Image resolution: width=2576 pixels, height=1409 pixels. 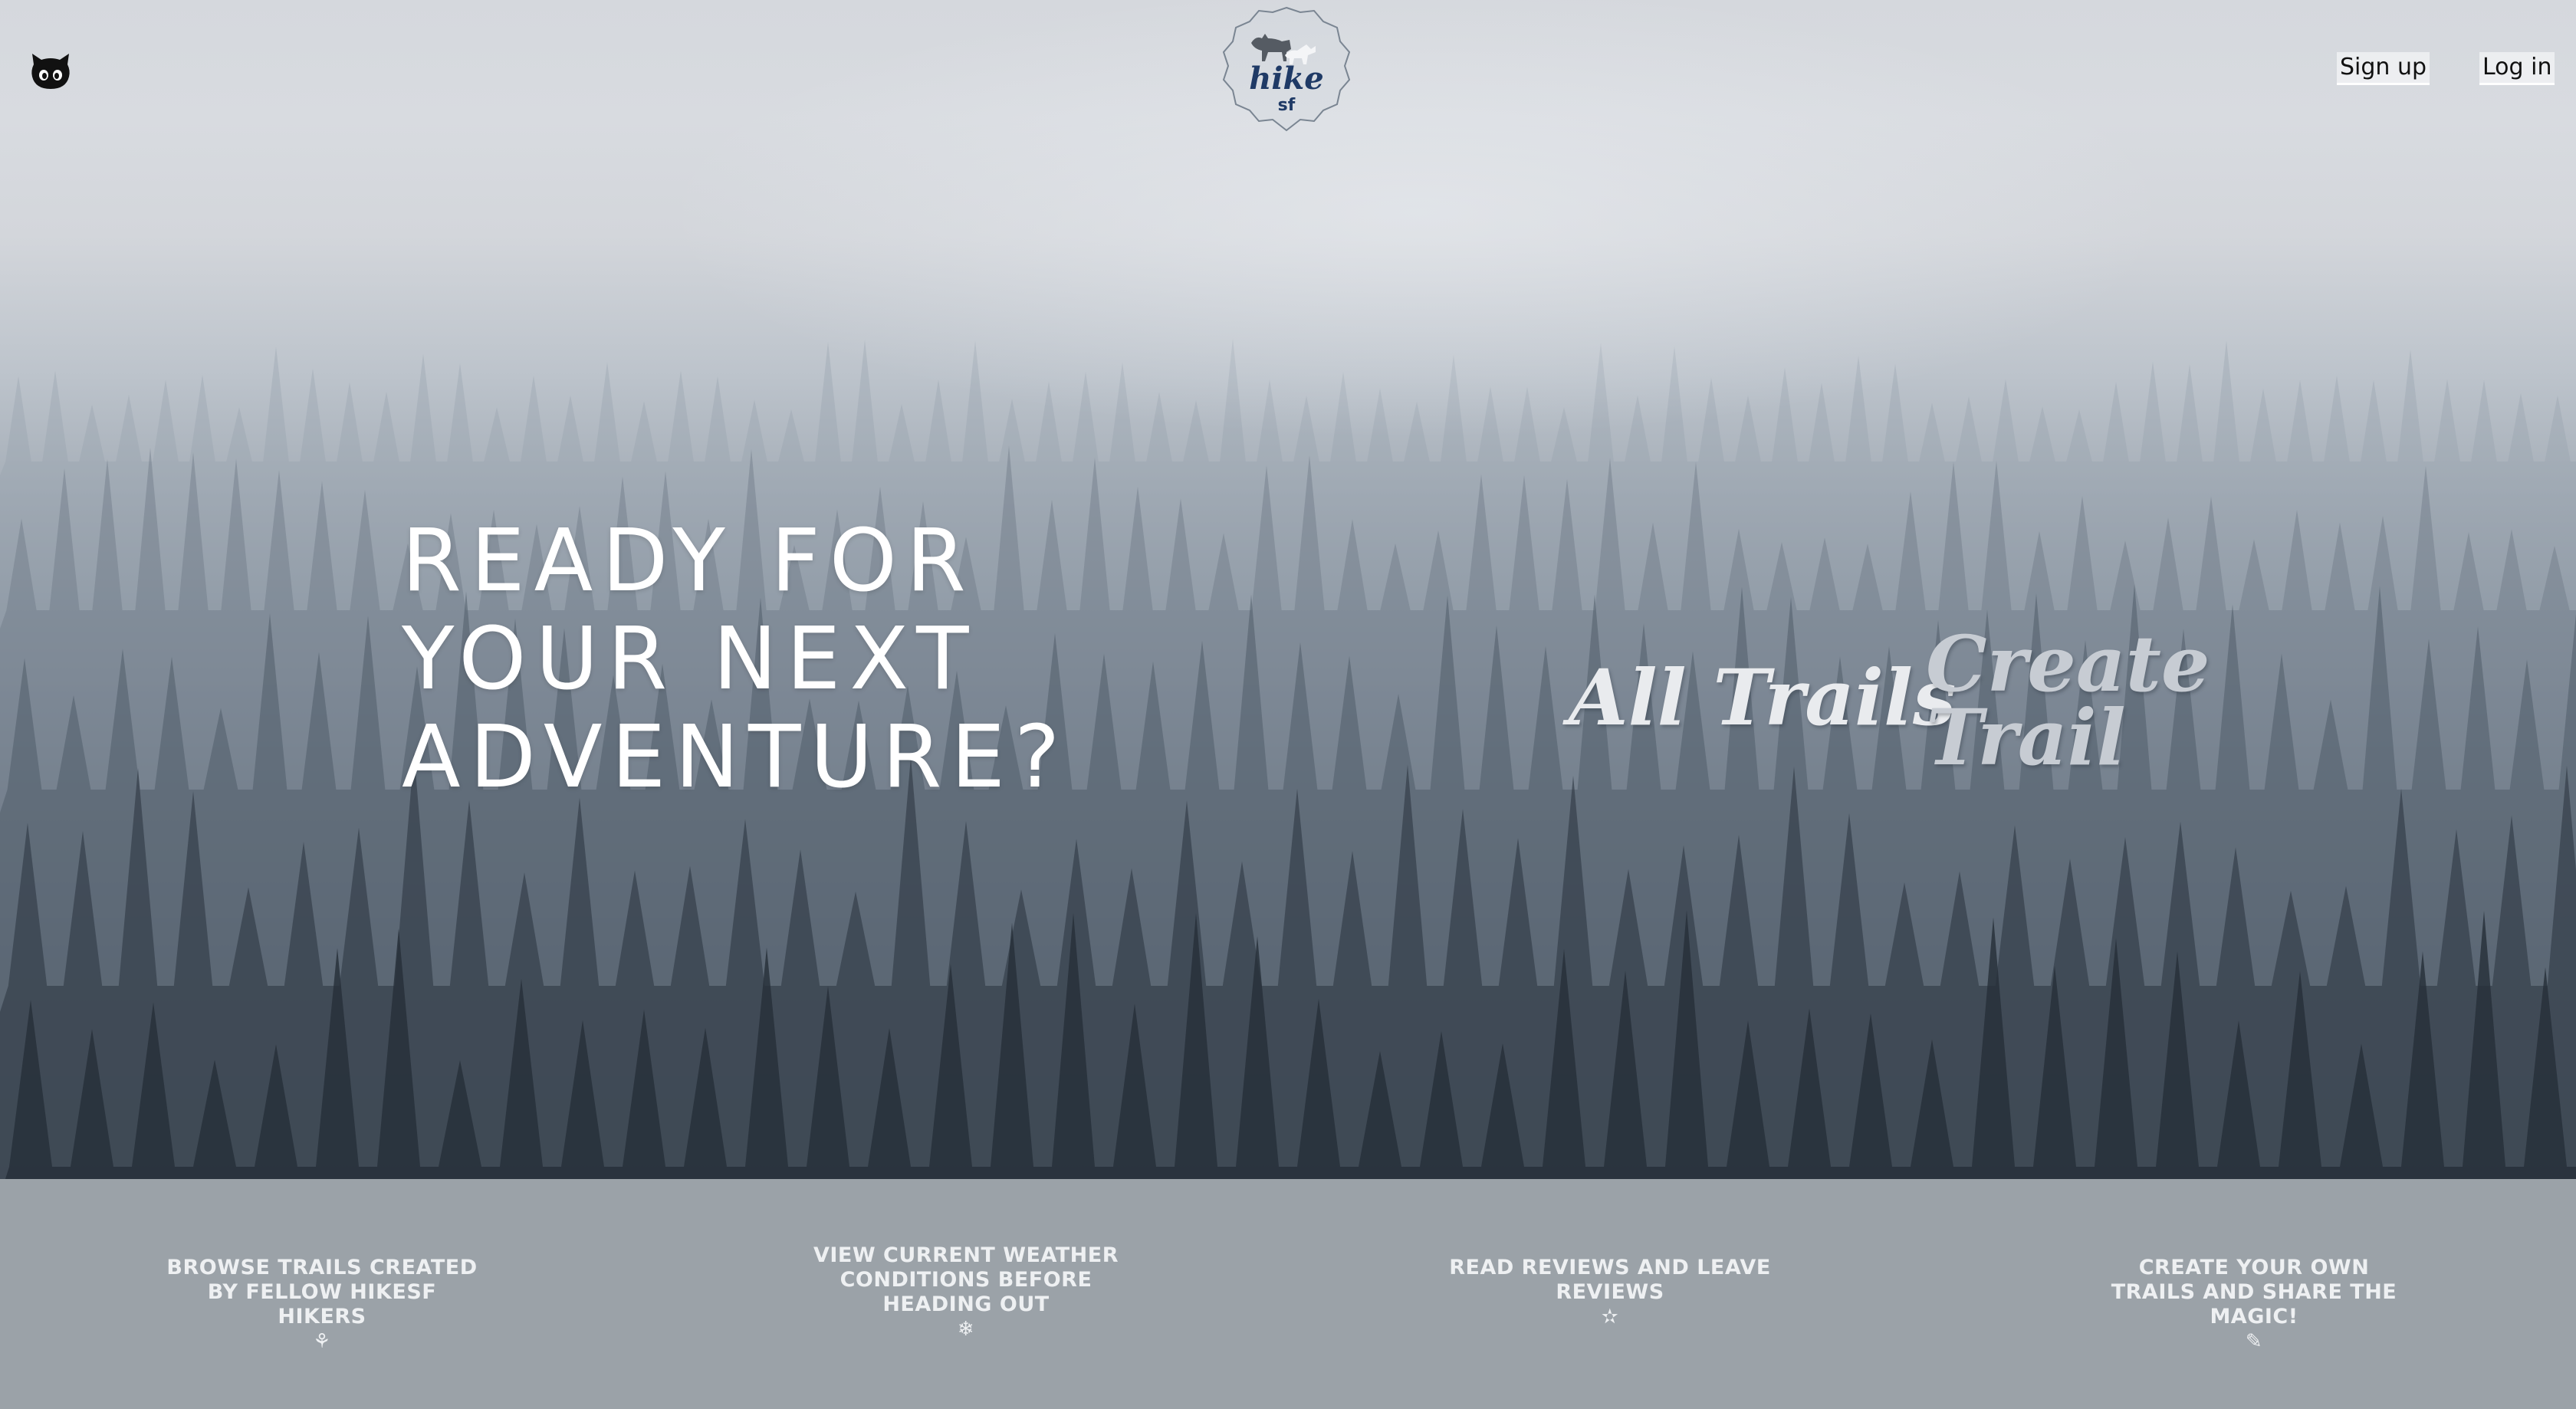 What do you see at coordinates (2254, 1341) in the screenshot?
I see `pencil-icon: ✎` at bounding box center [2254, 1341].